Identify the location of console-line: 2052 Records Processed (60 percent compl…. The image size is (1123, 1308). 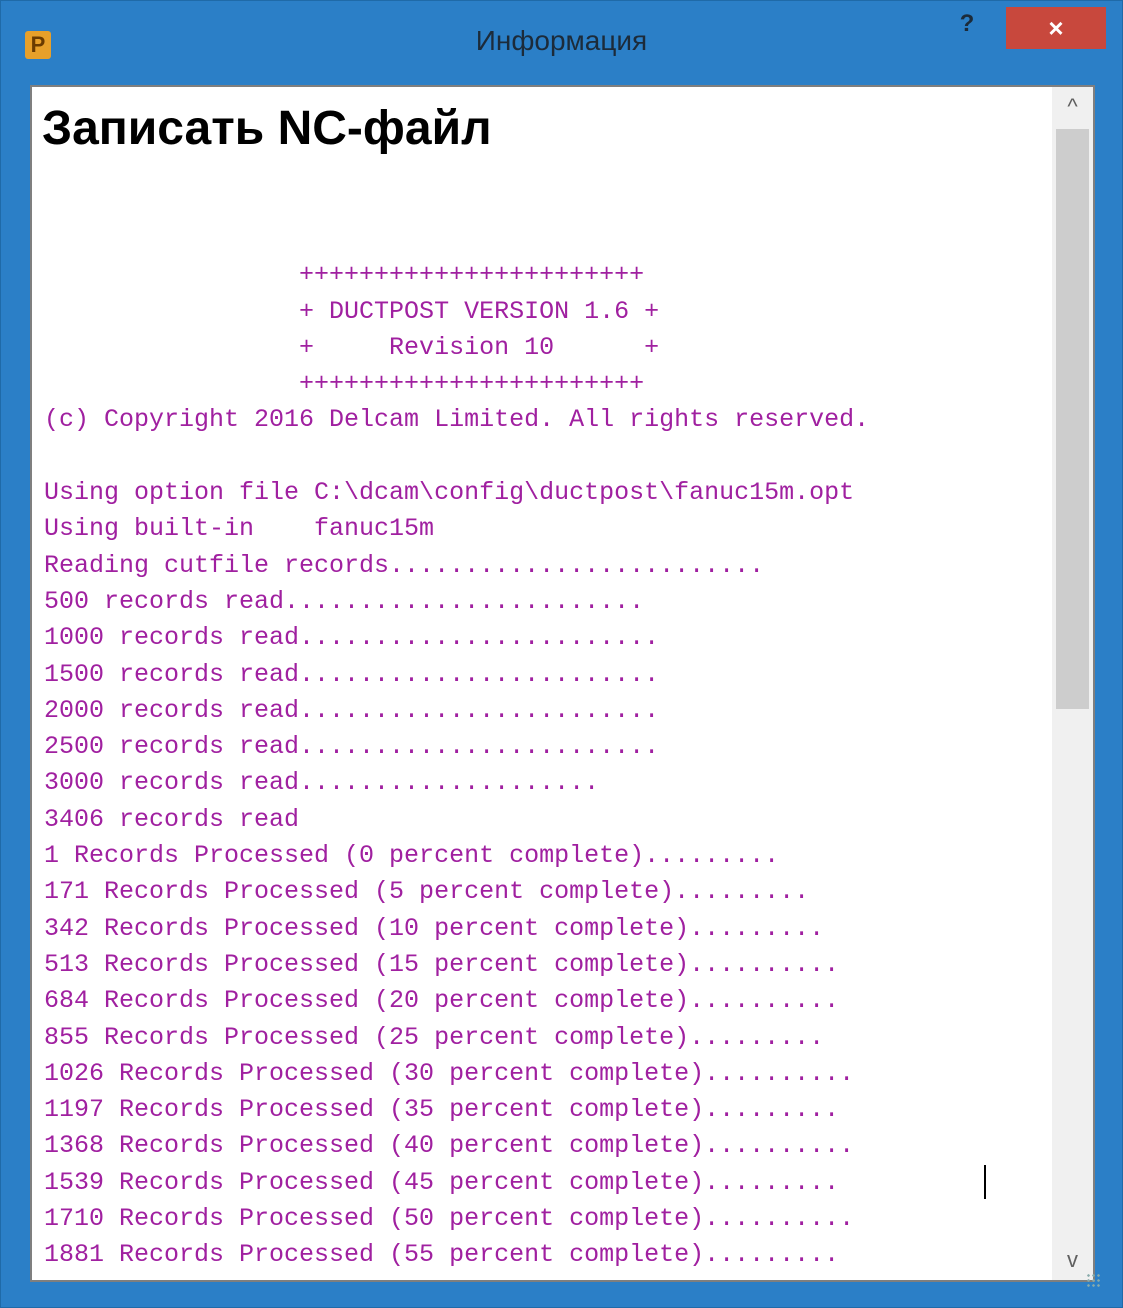
(456, 1277).